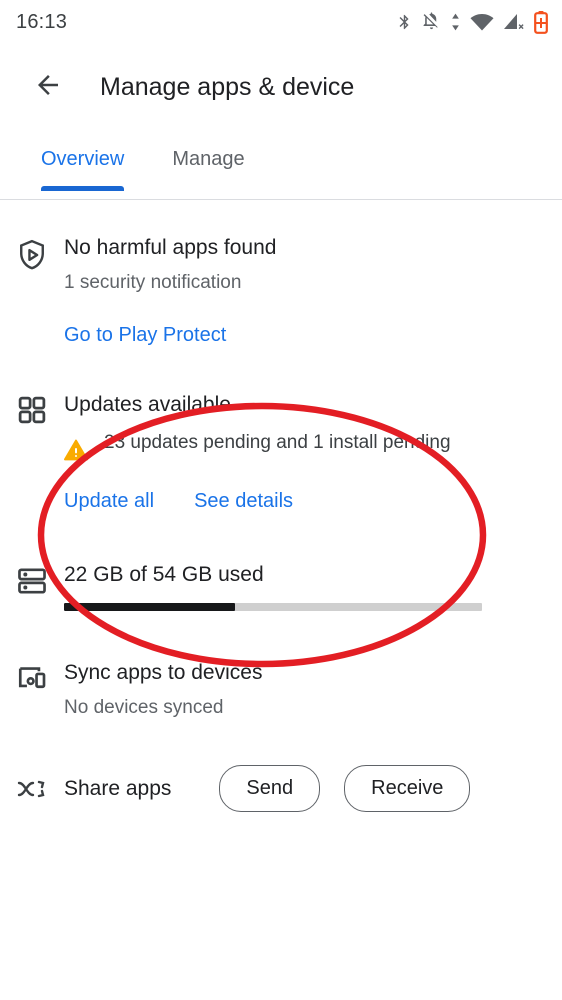  What do you see at coordinates (145, 335) in the screenshot?
I see `go-to-play-protect-link: Go to Play Protect` at bounding box center [145, 335].